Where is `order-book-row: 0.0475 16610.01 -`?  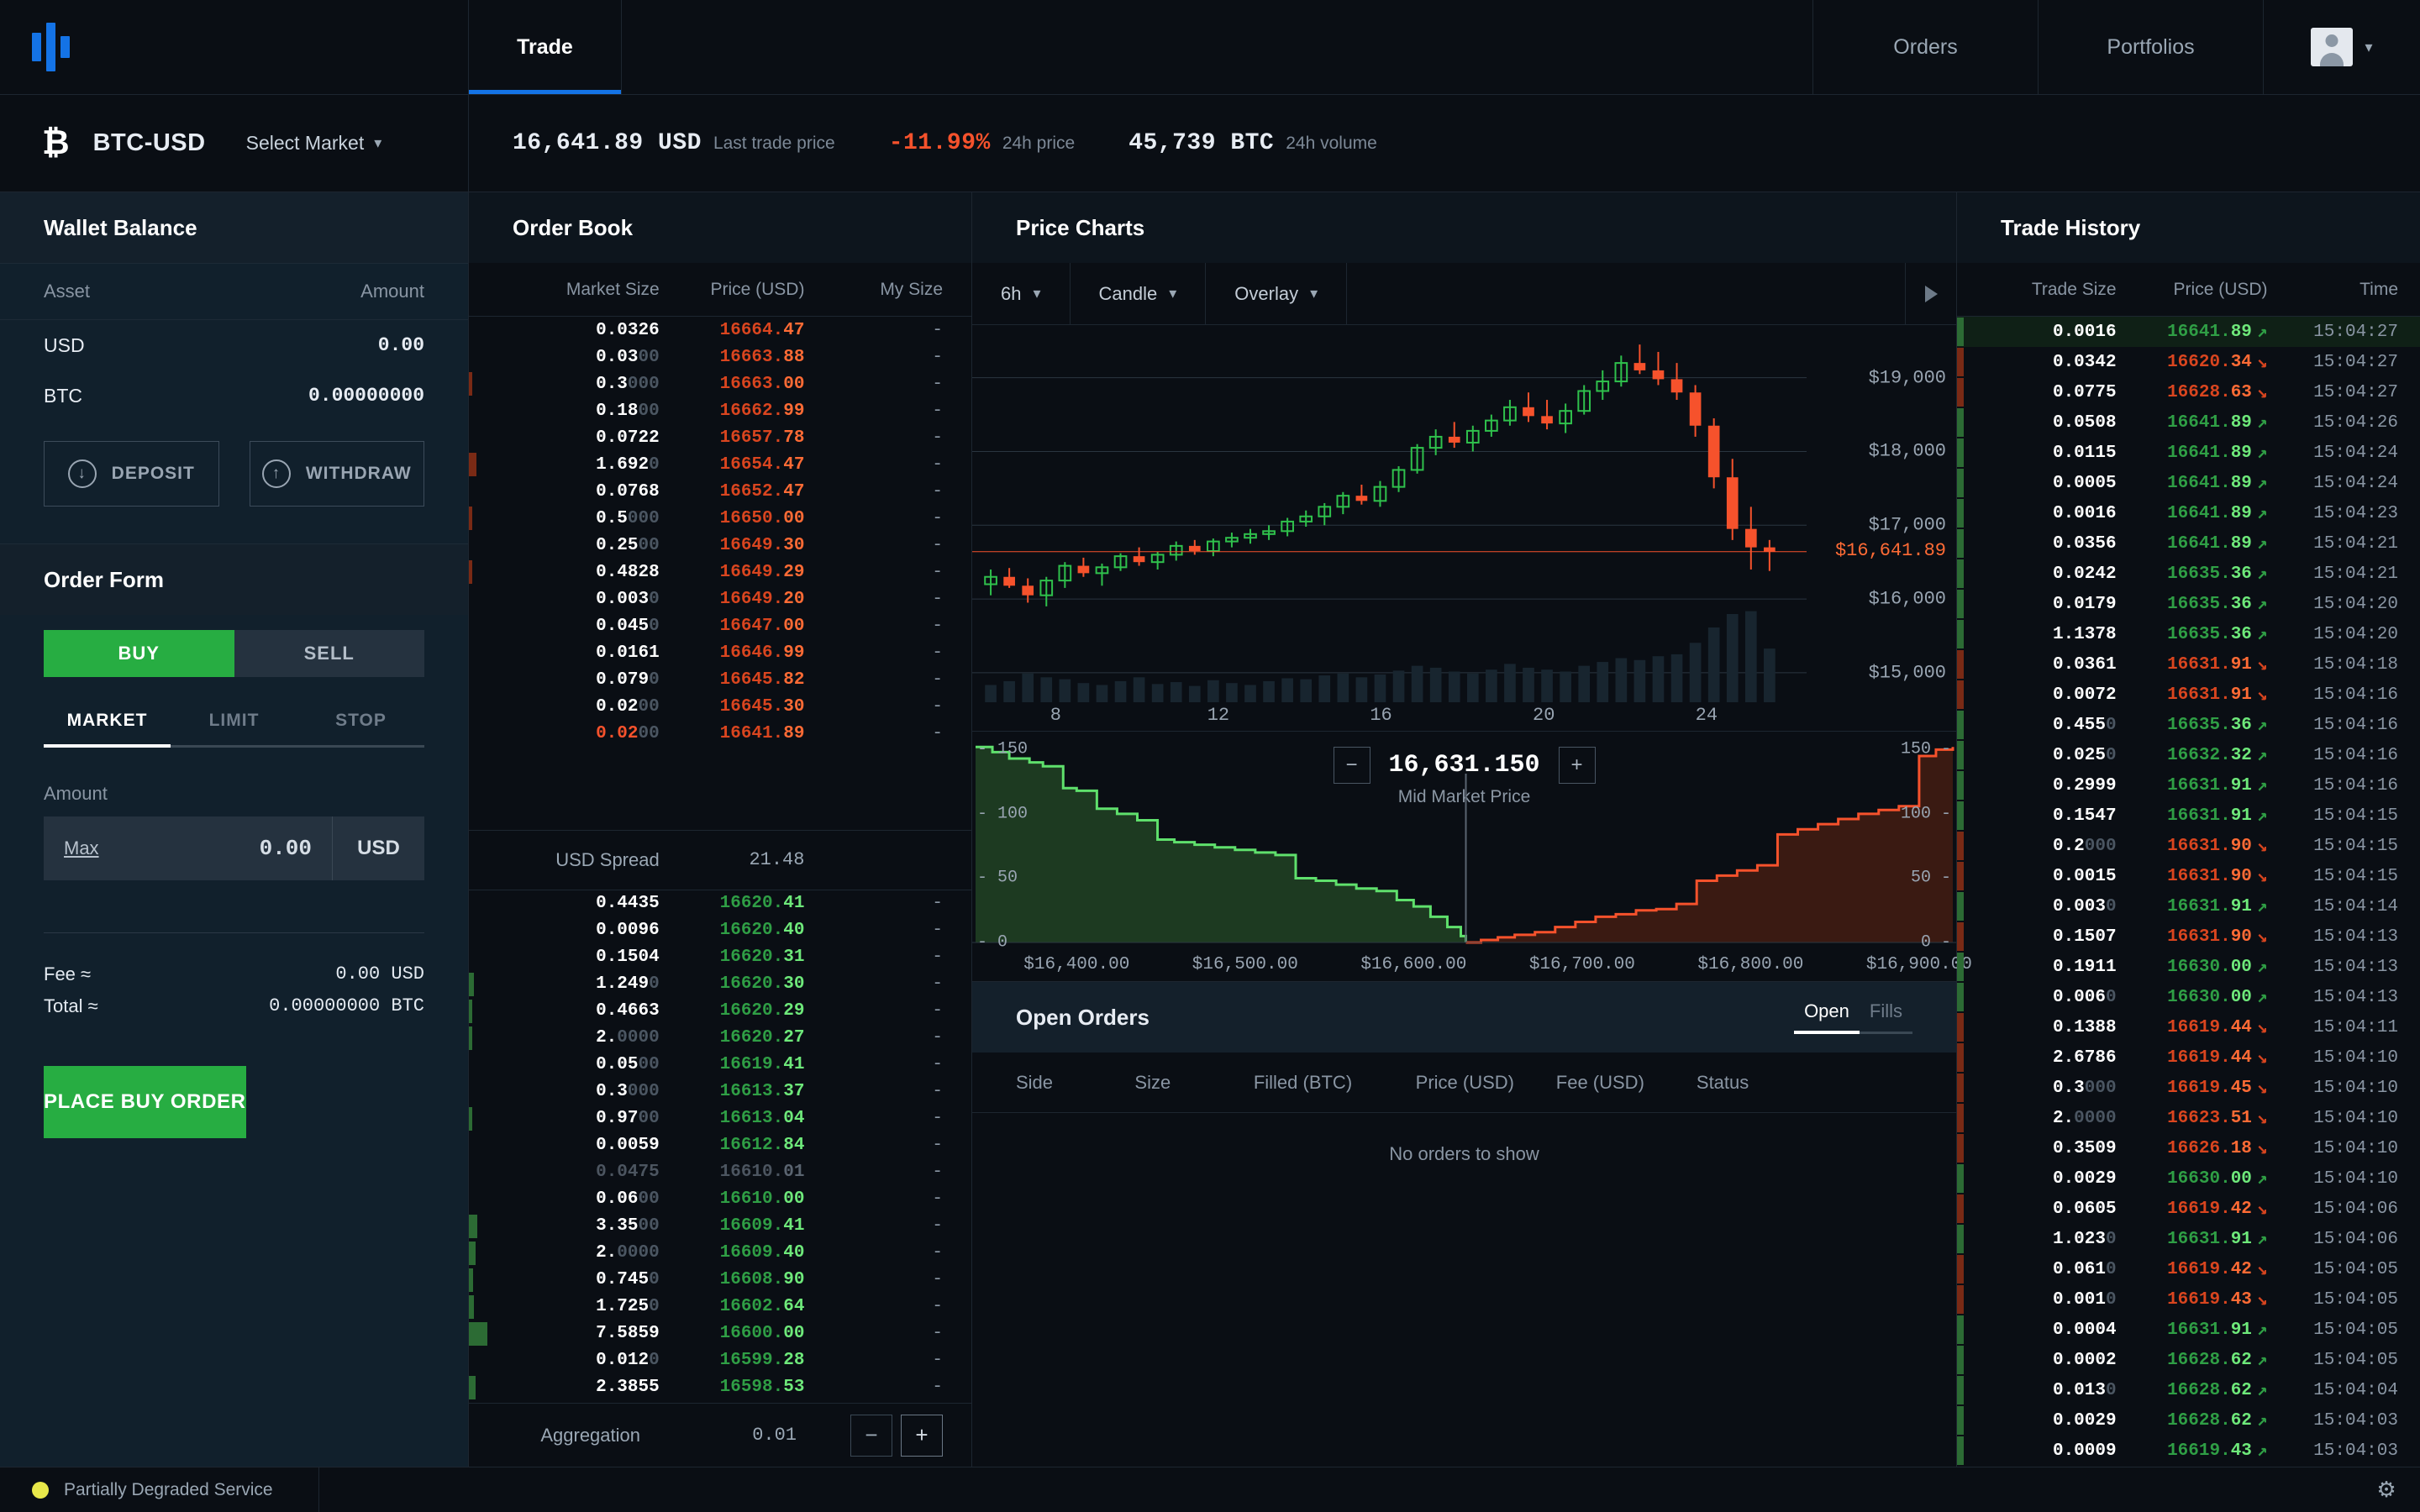
order-book-row: 0.0475 16610.01 - is located at coordinates (720, 1172).